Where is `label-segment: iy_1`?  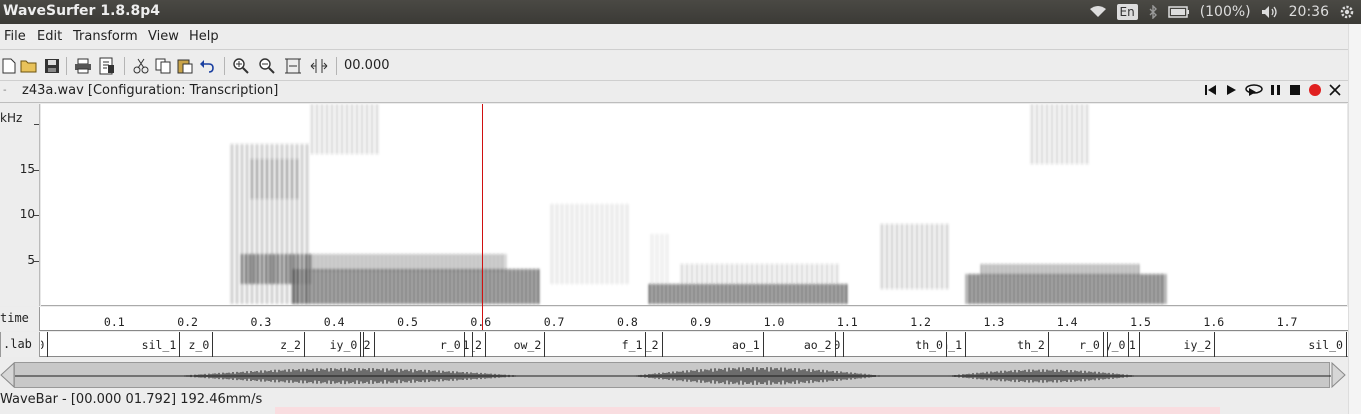 label-segment: iy_1 is located at coordinates (1135, 344).